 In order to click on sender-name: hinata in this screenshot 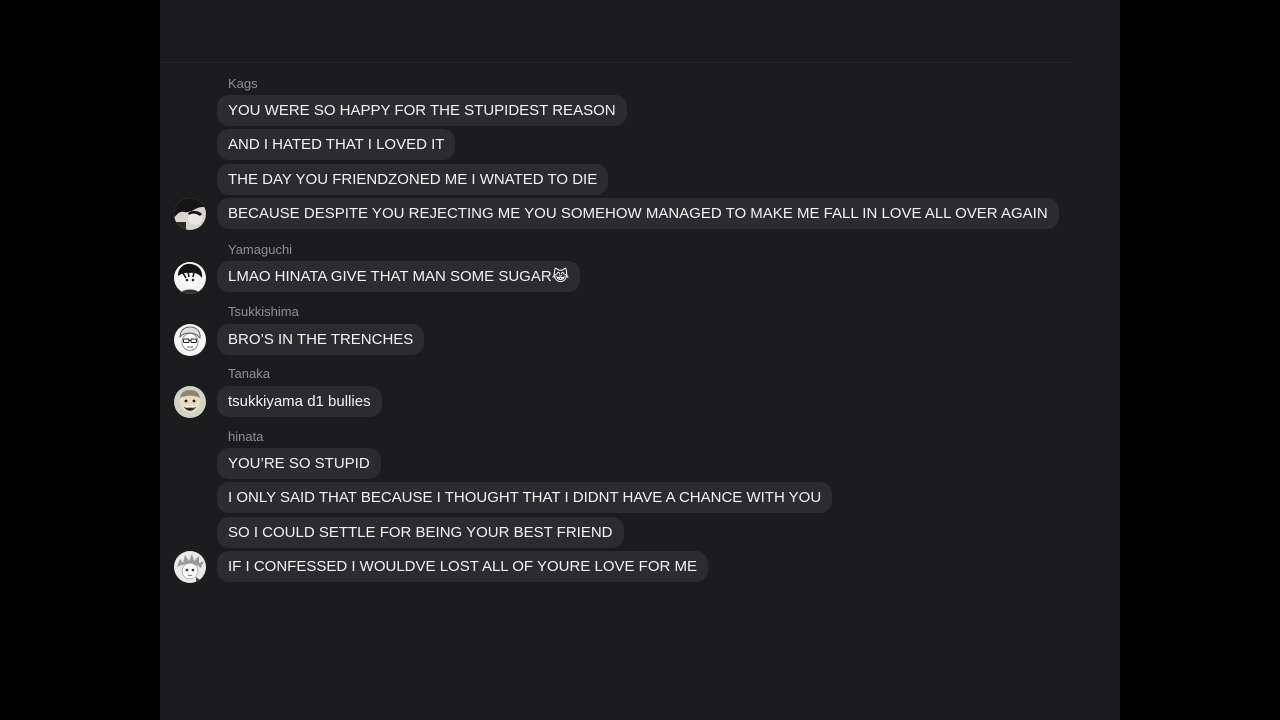, I will do `click(246, 436)`.